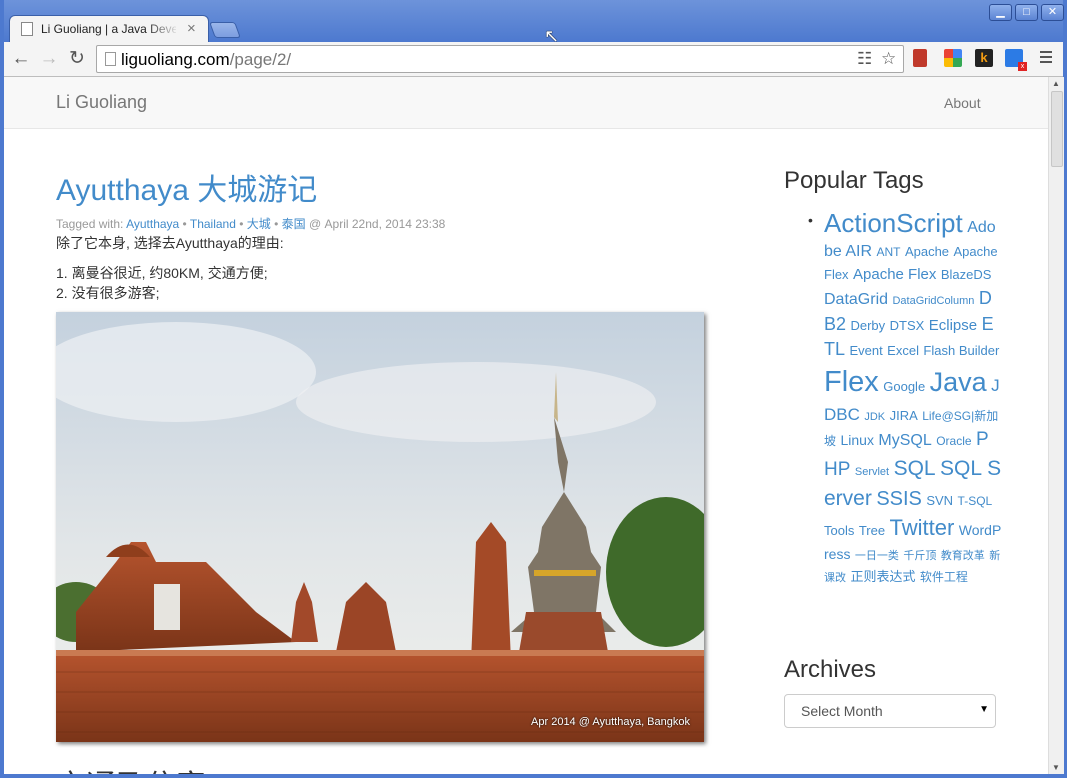 This screenshot has height=778, width=1067. I want to click on tag-cloud-link: Flash Builder, so click(961, 350).